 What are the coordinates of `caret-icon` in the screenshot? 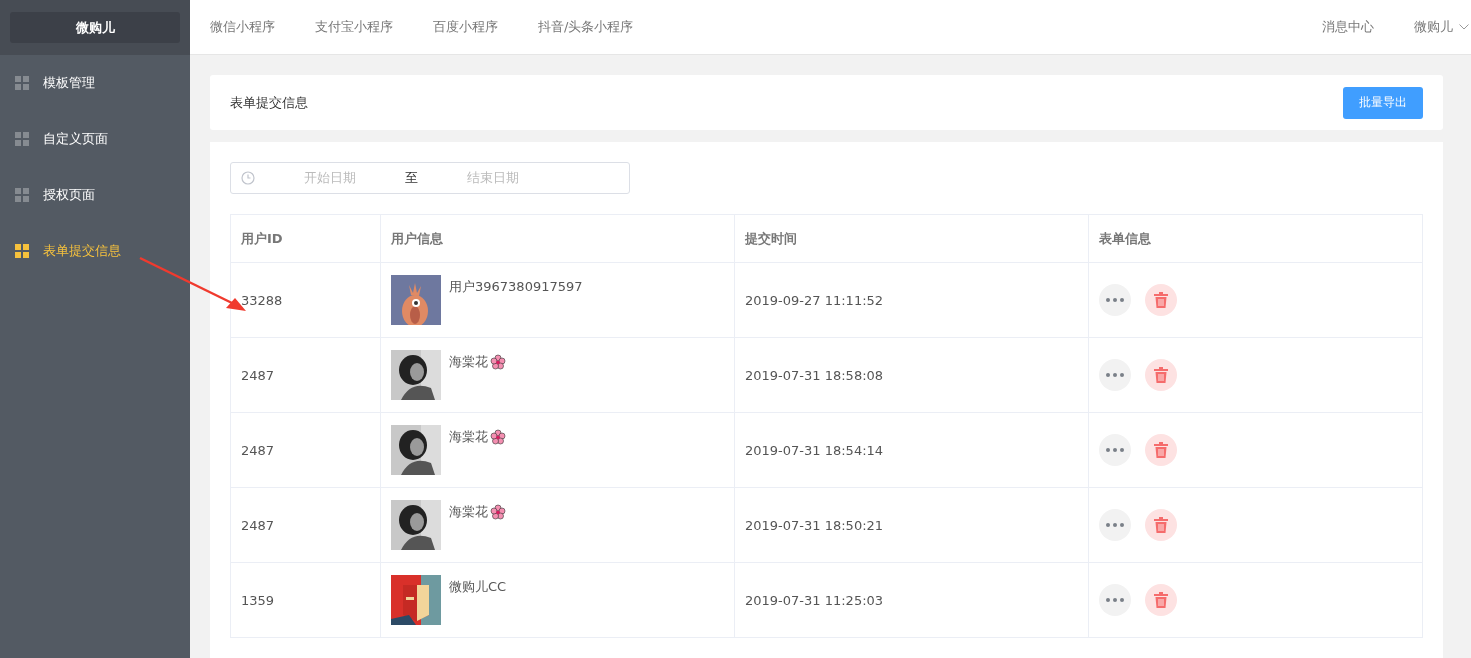 It's located at (1464, 27).